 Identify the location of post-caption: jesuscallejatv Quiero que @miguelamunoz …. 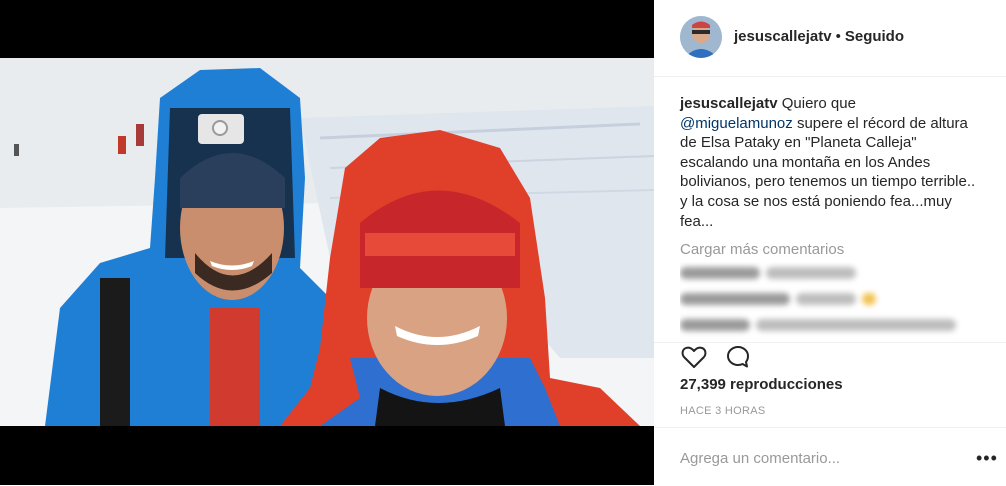
(830, 162).